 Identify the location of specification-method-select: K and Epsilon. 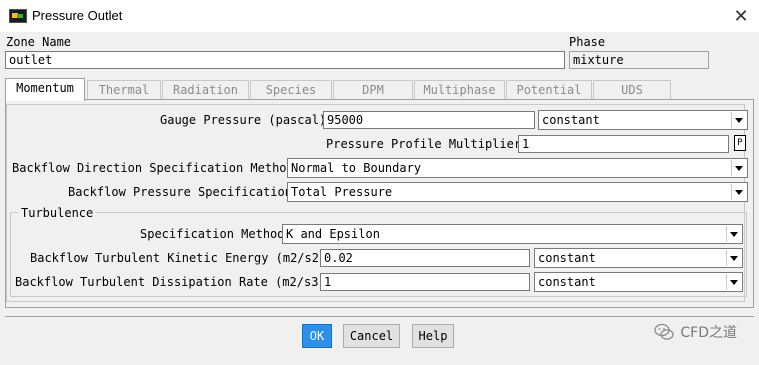
(512, 234).